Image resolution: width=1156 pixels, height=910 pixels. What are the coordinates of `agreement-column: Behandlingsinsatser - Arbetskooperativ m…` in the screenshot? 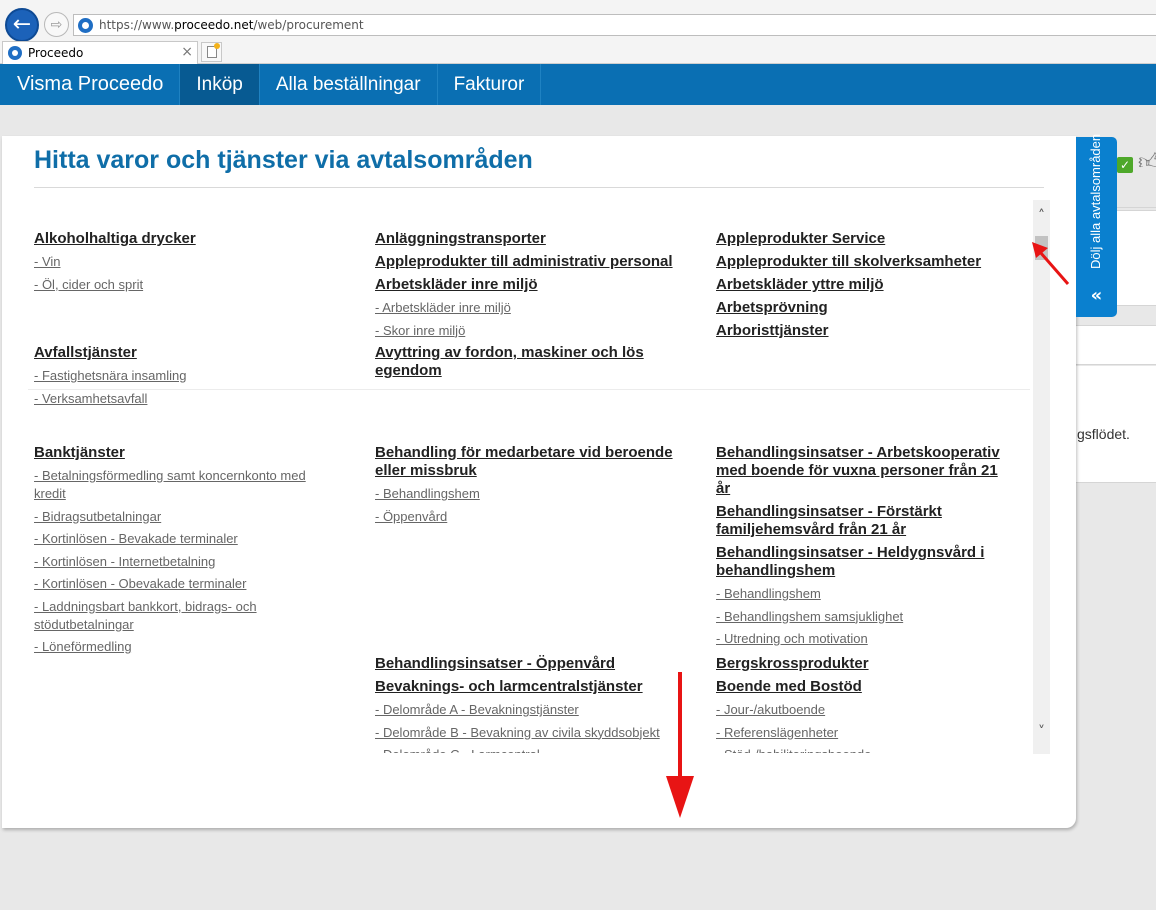 It's located at (866, 548).